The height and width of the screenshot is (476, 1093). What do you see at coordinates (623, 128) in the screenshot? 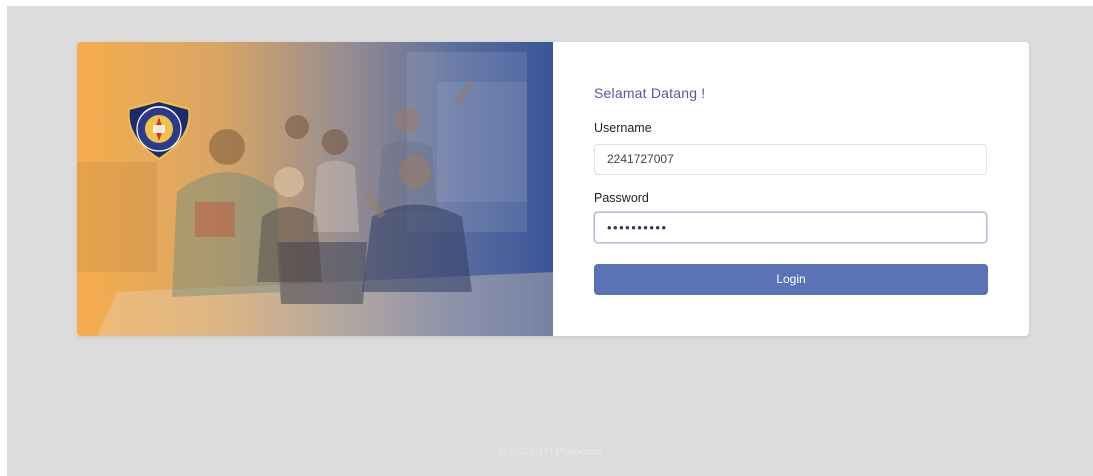
I see `username-label: Username` at bounding box center [623, 128].